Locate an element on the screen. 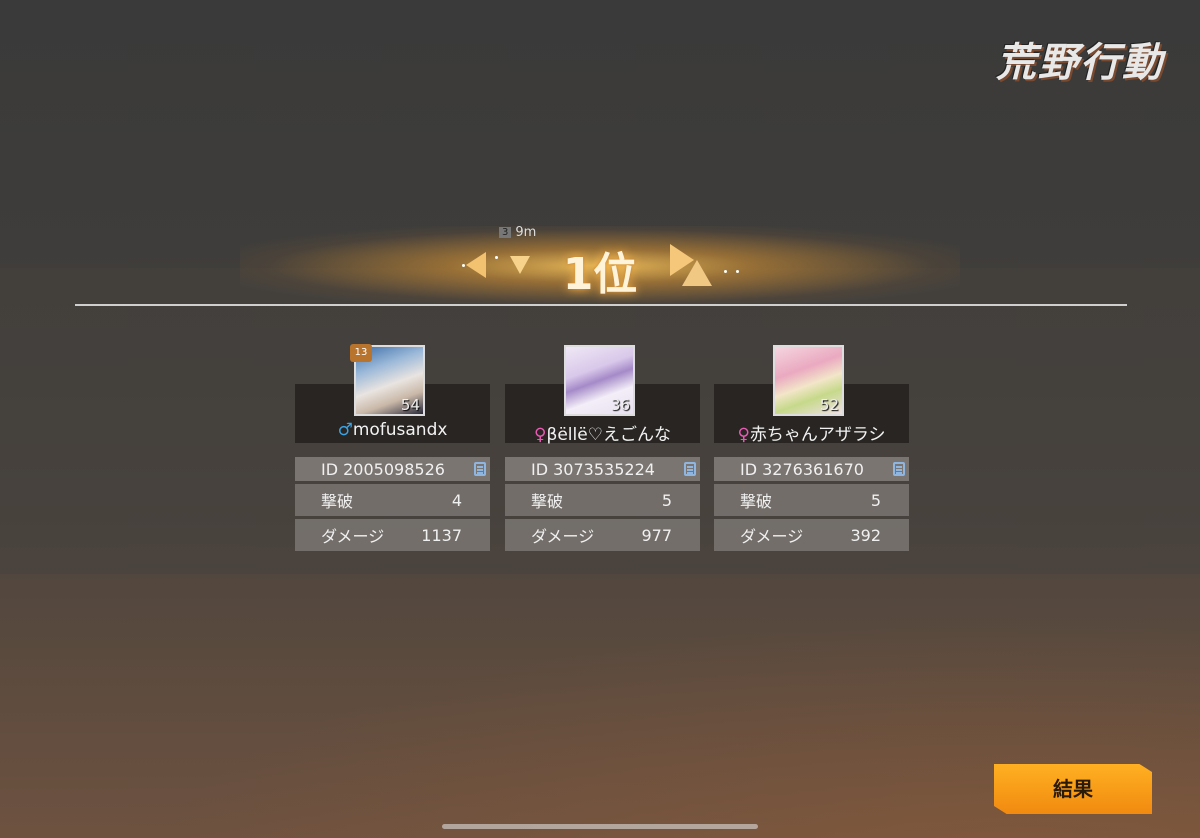 This screenshot has height=838, width=1200. player-id: ID 2005098526 is located at coordinates (383, 469).